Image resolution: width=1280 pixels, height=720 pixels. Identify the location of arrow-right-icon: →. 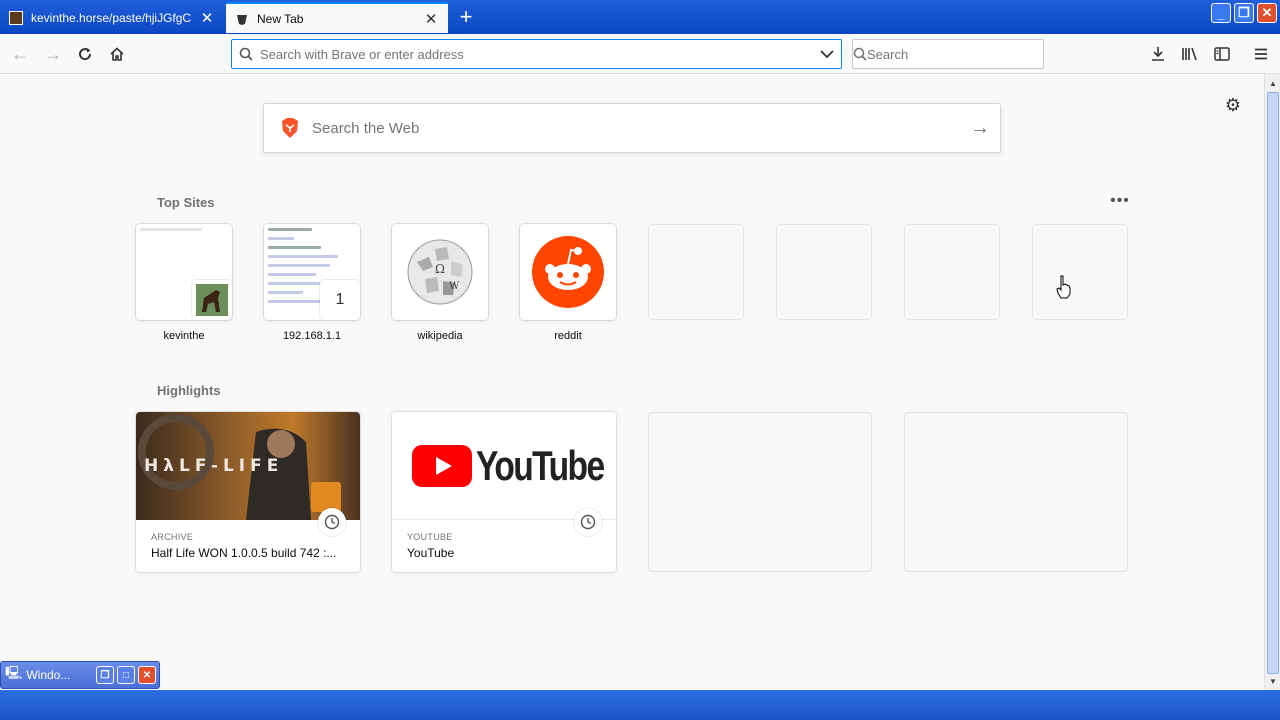
(980, 128).